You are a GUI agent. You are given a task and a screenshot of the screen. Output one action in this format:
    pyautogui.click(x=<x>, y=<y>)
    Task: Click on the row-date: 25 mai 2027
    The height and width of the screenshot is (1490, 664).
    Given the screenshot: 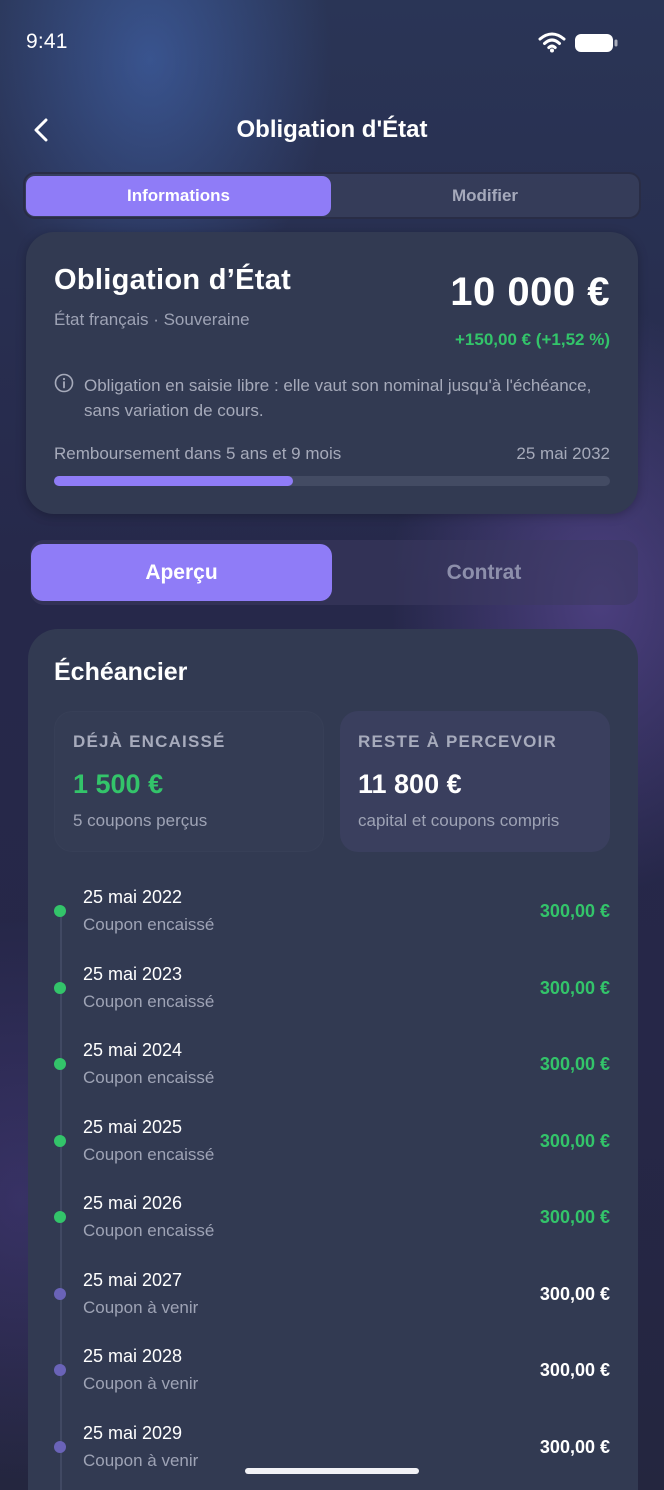 What is the action you would take?
    pyautogui.click(x=133, y=1279)
    